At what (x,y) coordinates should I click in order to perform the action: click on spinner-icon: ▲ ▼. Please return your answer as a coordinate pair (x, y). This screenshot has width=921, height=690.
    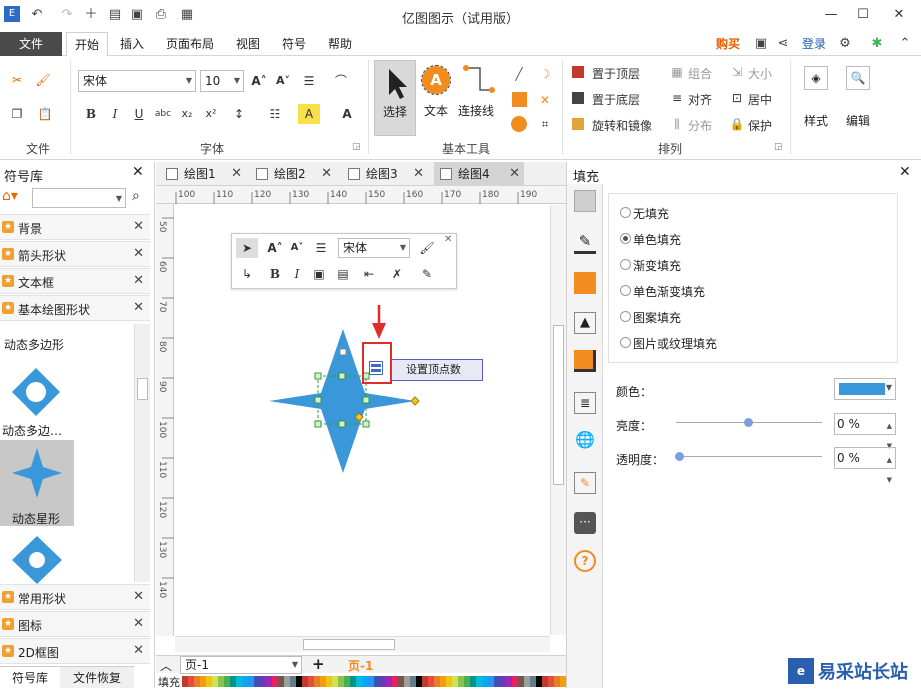
    Looking at the image, I should click on (889, 470).